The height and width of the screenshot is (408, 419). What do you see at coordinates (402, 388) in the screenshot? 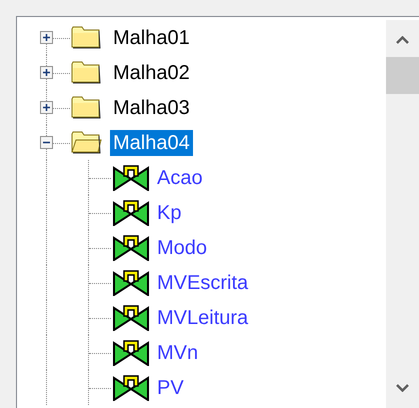
I see `scroll-down-icon` at bounding box center [402, 388].